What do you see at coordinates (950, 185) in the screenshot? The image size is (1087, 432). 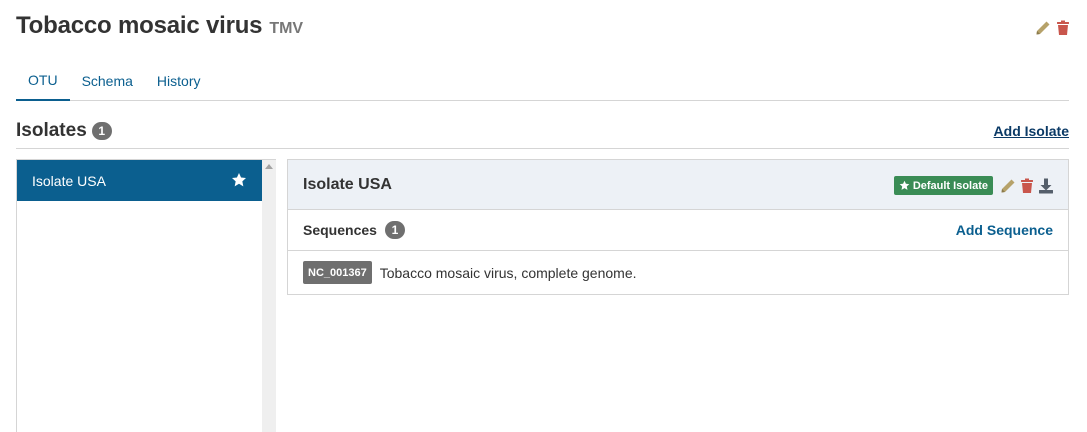 I see `default-isolate-label-text: Default Isolate` at bounding box center [950, 185].